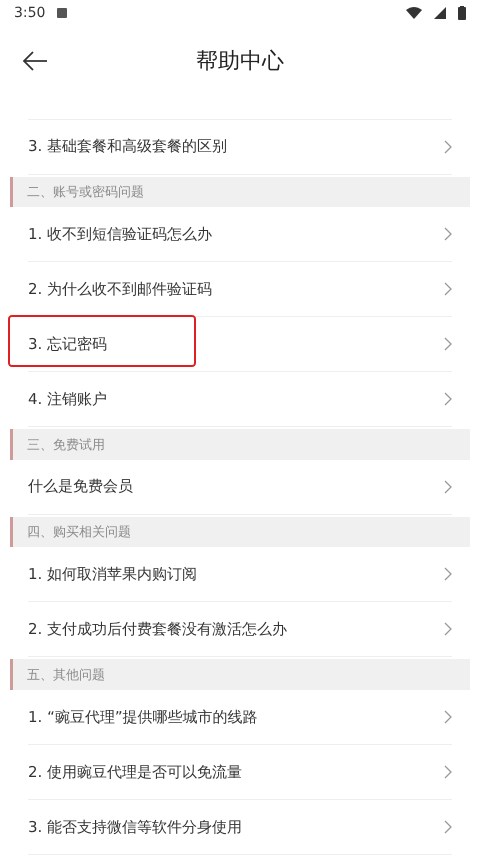  What do you see at coordinates (120, 289) in the screenshot?
I see `item-label: 2. 为什么收不到邮件验证码` at bounding box center [120, 289].